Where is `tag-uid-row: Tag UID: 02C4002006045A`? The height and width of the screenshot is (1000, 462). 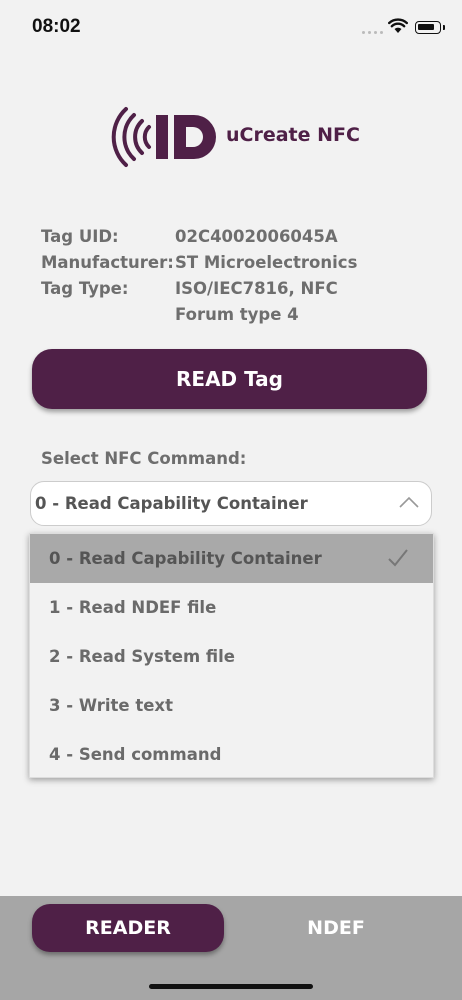 tag-uid-row: Tag UID: 02C4002006045A is located at coordinates (236, 237).